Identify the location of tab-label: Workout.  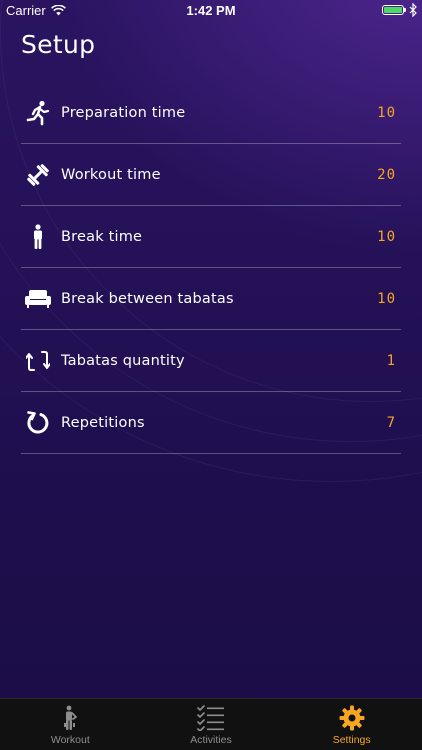
(70, 740).